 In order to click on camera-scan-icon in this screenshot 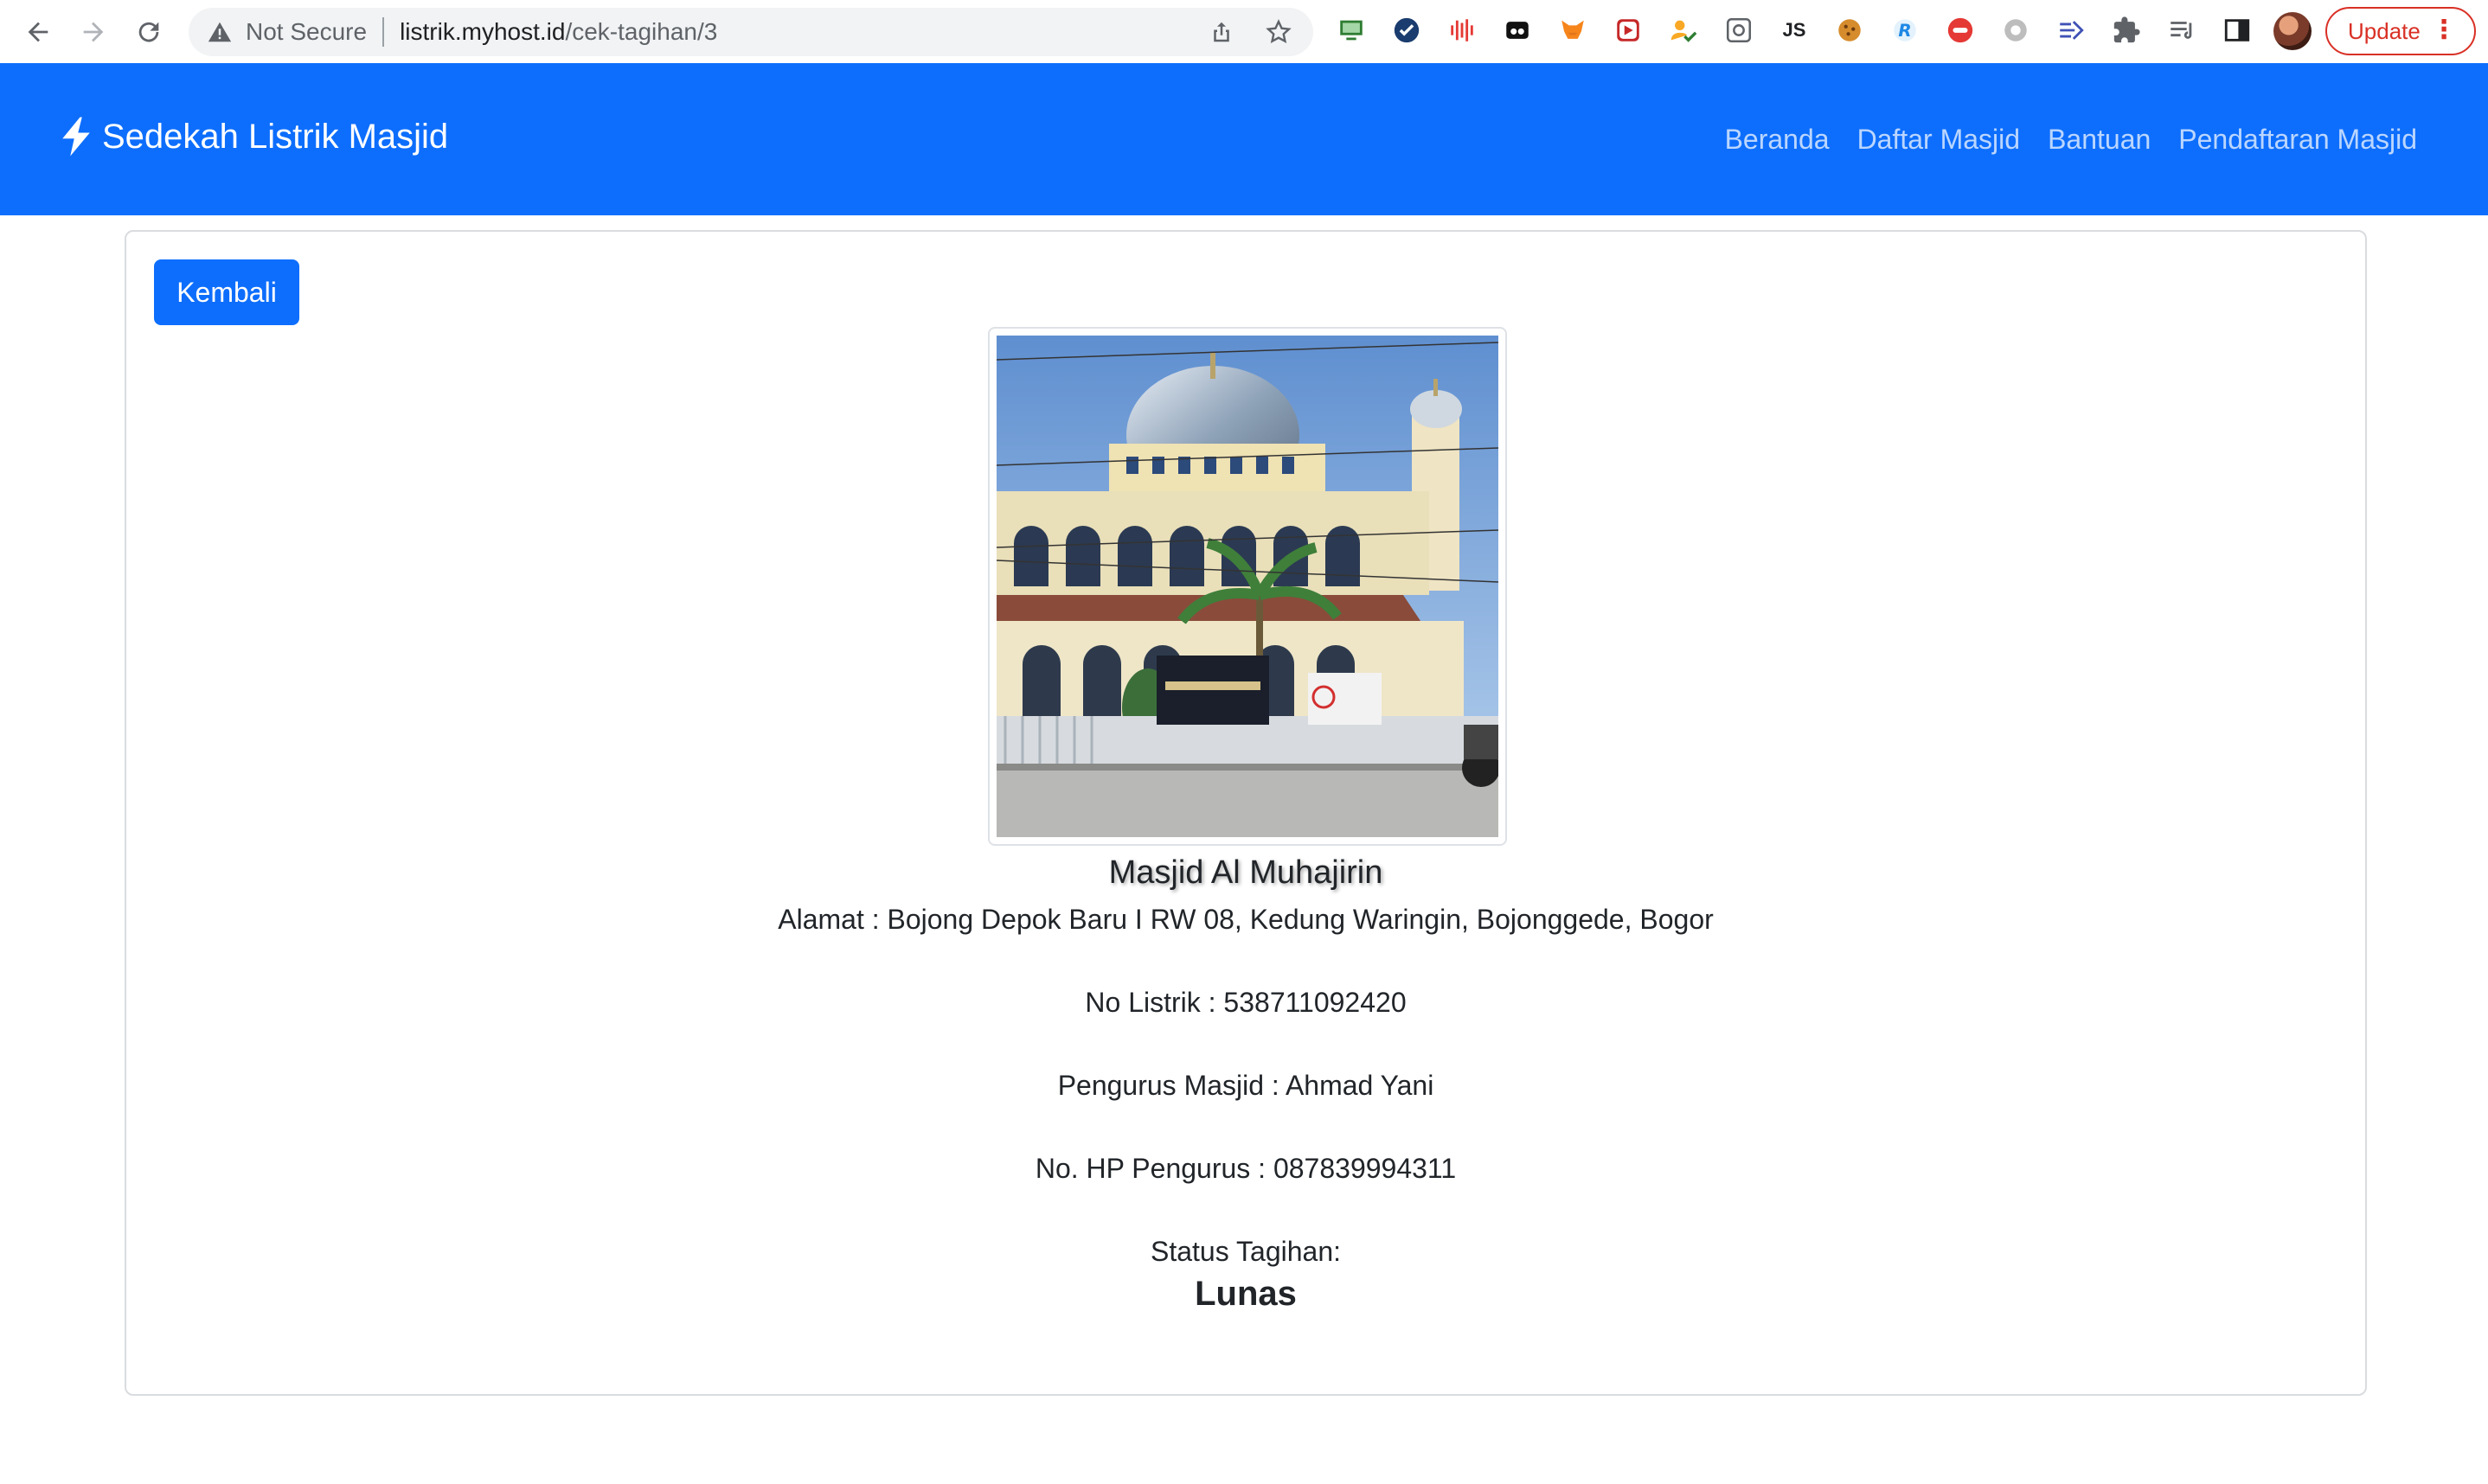, I will do `click(1739, 31)`.